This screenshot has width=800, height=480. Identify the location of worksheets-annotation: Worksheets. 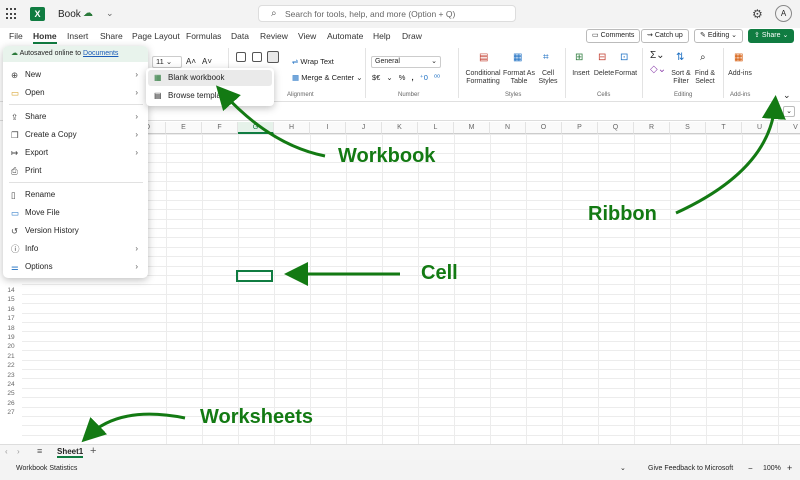
(257, 417).